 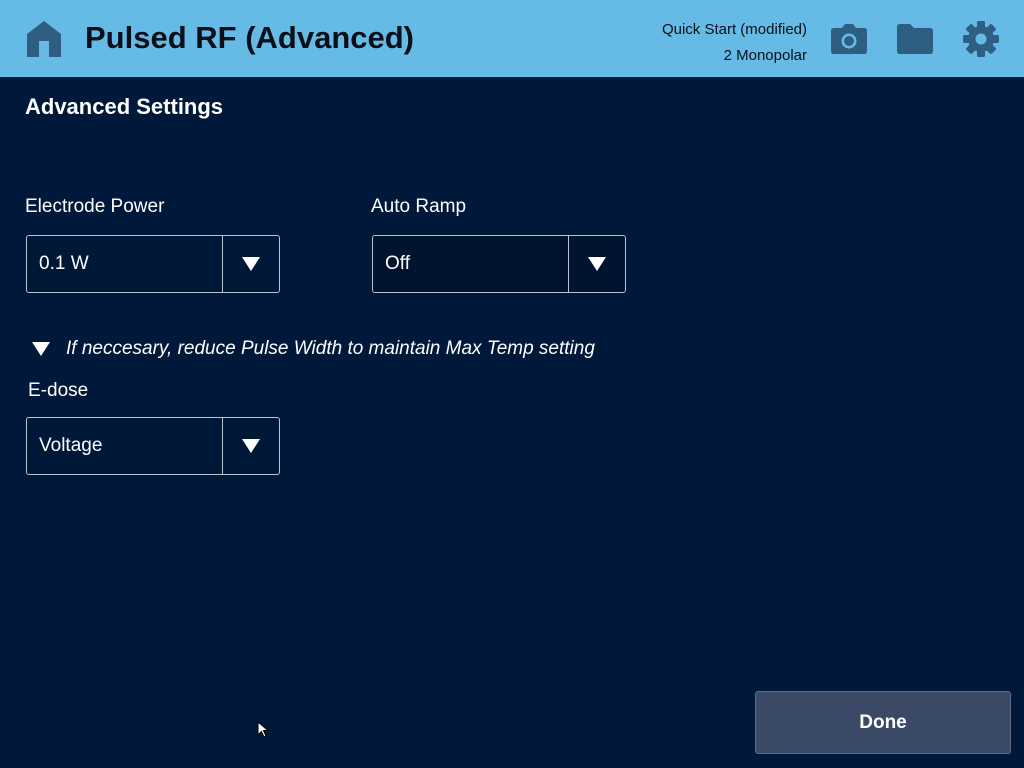 What do you see at coordinates (397, 263) in the screenshot?
I see `auto-ramp-value: Off` at bounding box center [397, 263].